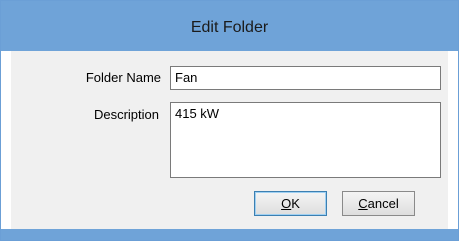 The image size is (459, 241). Describe the element at coordinates (126, 114) in the screenshot. I see `description-label: Description` at that location.